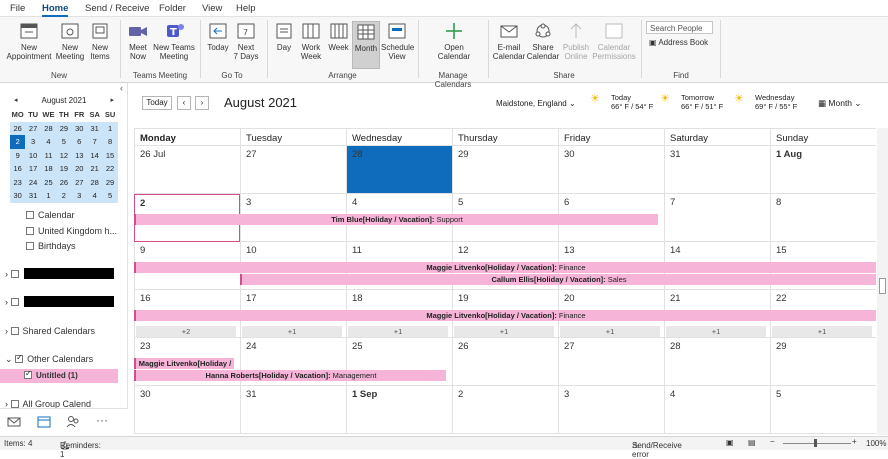 The height and width of the screenshot is (459, 888). Describe the element at coordinates (505, 362) in the screenshot. I see `day-cell: 26` at that location.